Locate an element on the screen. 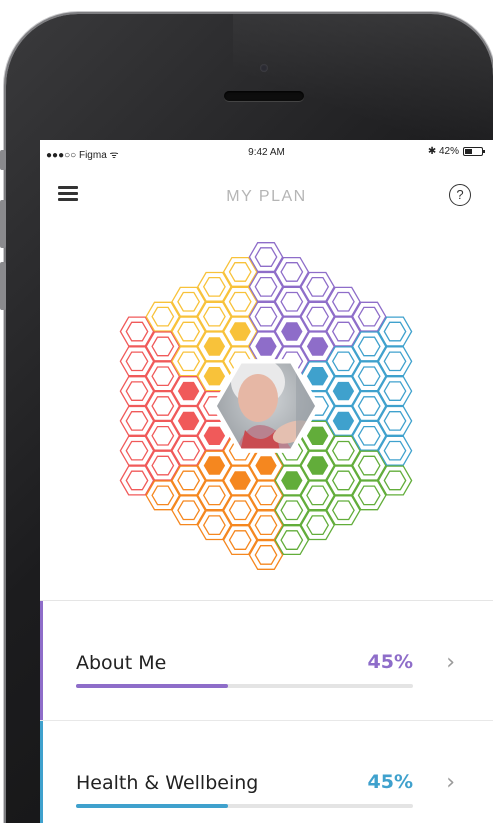 This screenshot has height=823, width=493. progress-bar is located at coordinates (152, 806).